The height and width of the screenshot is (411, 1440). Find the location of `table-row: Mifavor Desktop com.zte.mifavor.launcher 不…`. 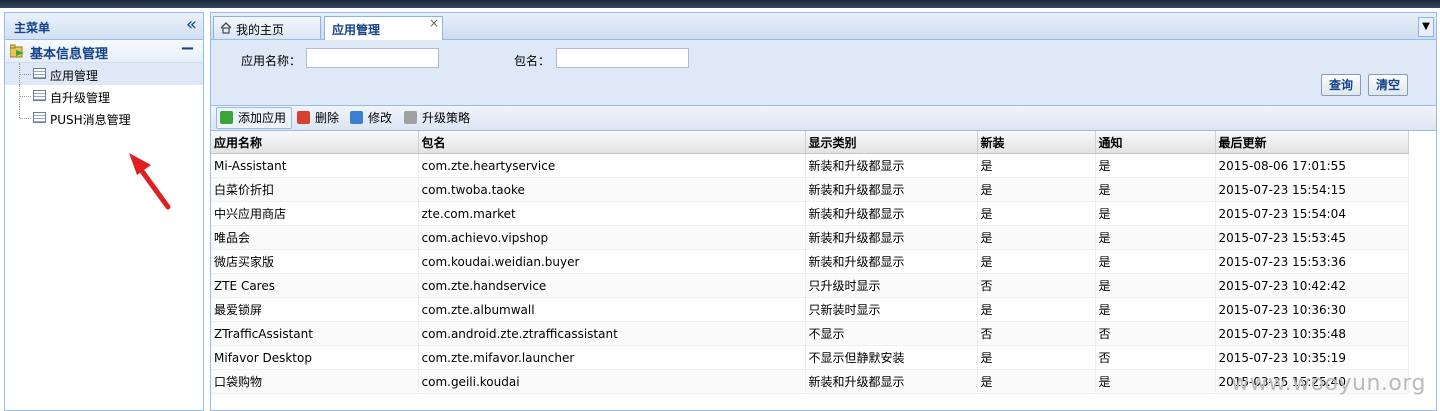

table-row: Mifavor Desktop com.zte.mifavor.launcher 不… is located at coordinates (810, 357).